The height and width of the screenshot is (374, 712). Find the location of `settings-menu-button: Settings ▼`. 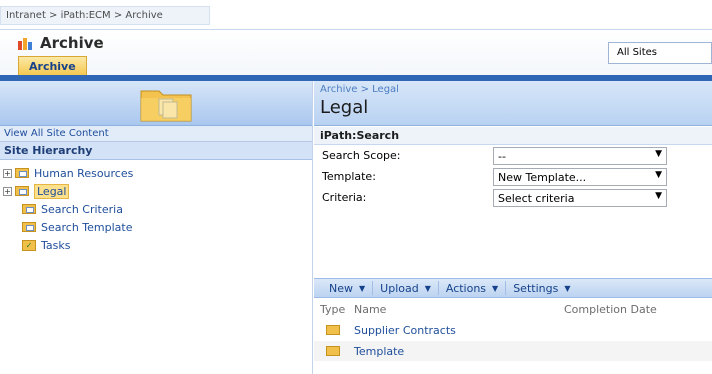

settings-menu-button: Settings ▼ is located at coordinates (541, 288).